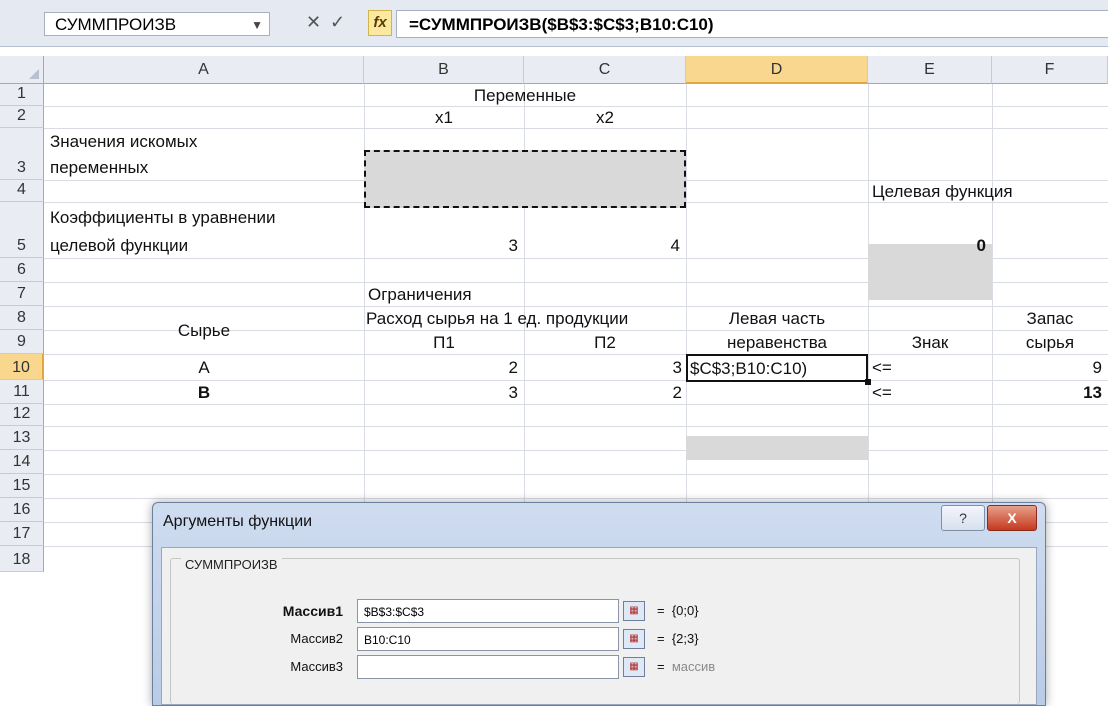 Image resolution: width=1108 pixels, height=706 pixels. What do you see at coordinates (752, 24) in the screenshot?
I see `formula-input: =СУММПРОИЗВ($B$3:$C$3;B10:C10)` at bounding box center [752, 24].